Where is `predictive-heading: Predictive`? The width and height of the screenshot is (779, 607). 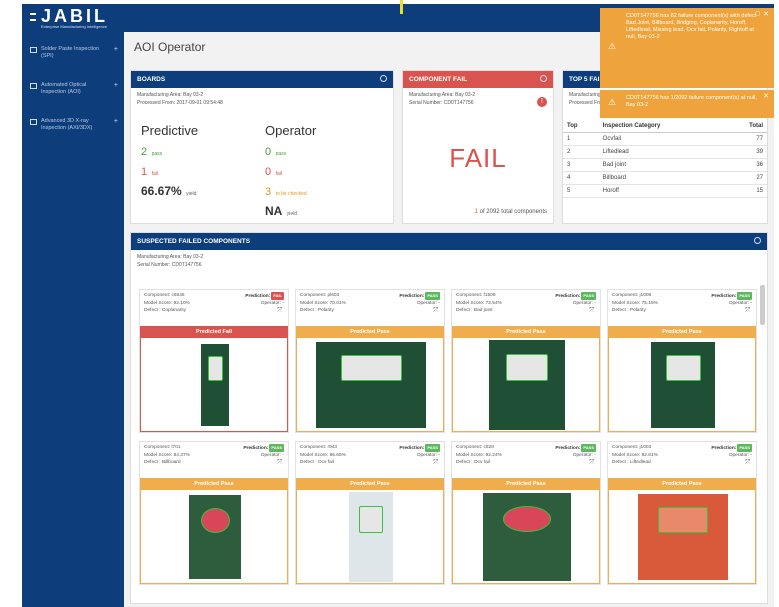
predictive-heading: Predictive is located at coordinates (170, 130).